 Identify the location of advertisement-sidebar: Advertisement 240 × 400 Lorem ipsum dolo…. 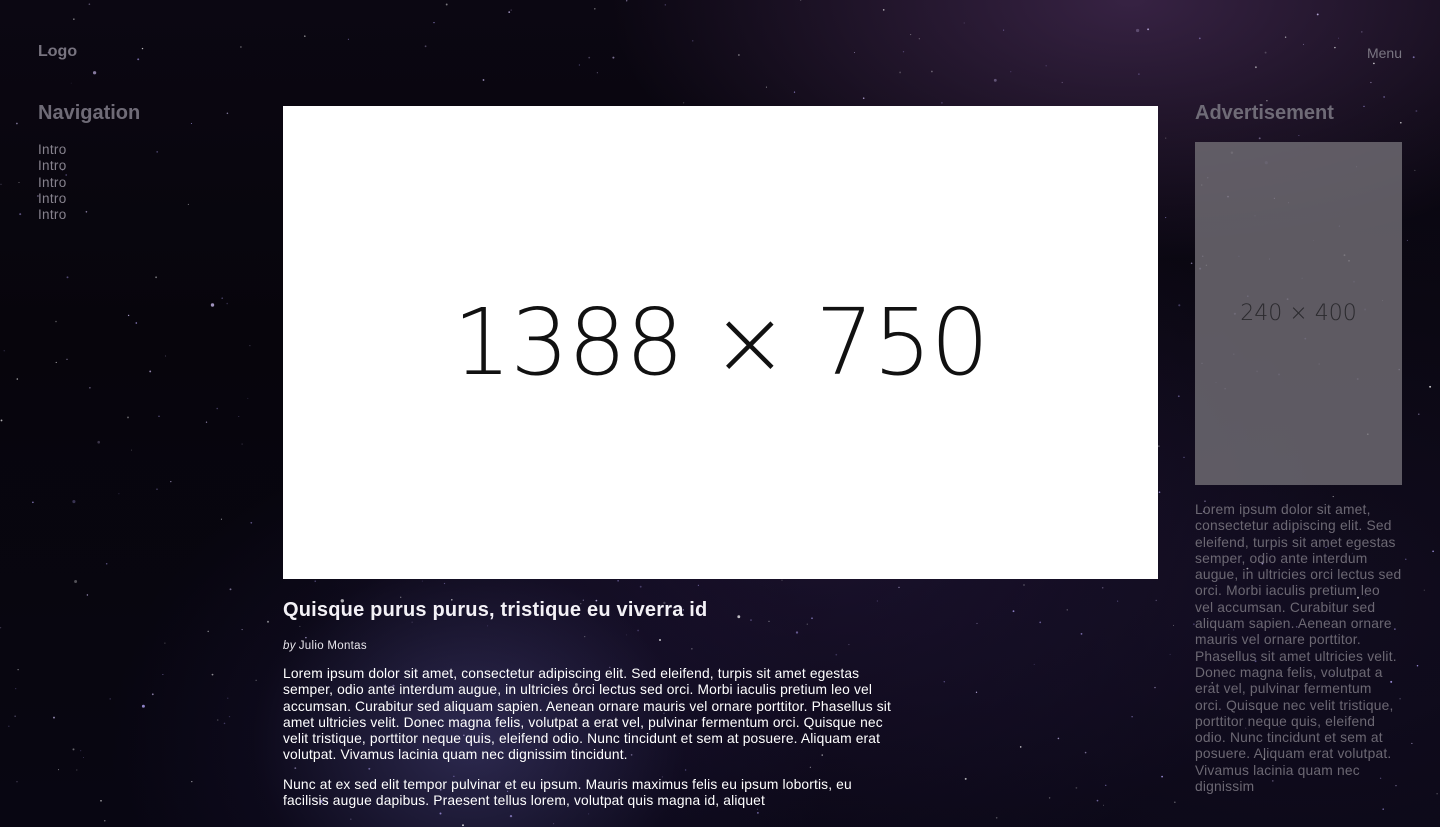
(1298, 448).